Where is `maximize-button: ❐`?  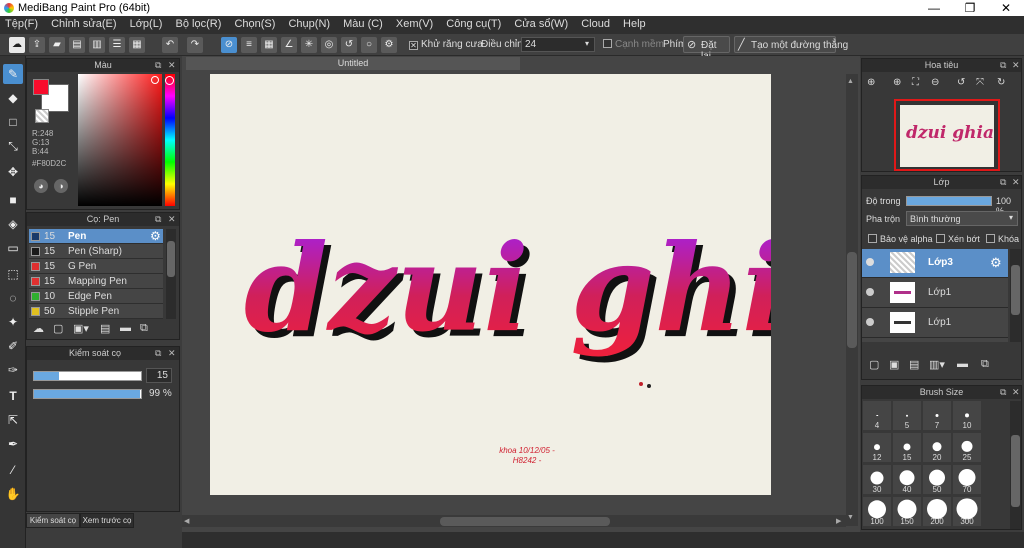 maximize-button: ❐ is located at coordinates (970, 8).